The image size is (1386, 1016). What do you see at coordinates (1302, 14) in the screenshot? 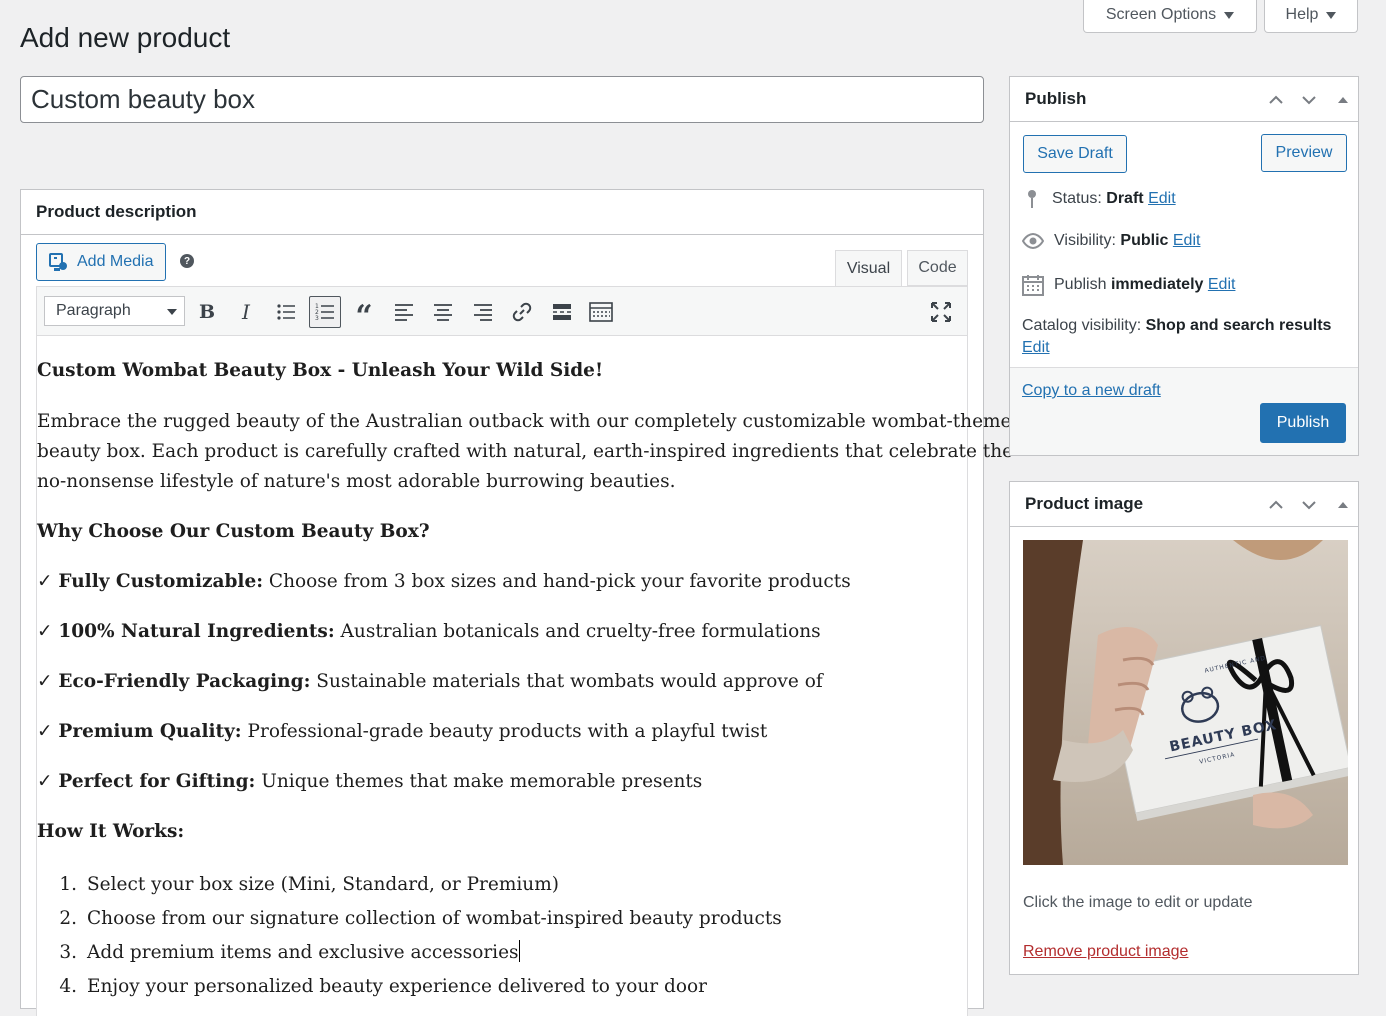
I see `help-label: Help` at bounding box center [1302, 14].